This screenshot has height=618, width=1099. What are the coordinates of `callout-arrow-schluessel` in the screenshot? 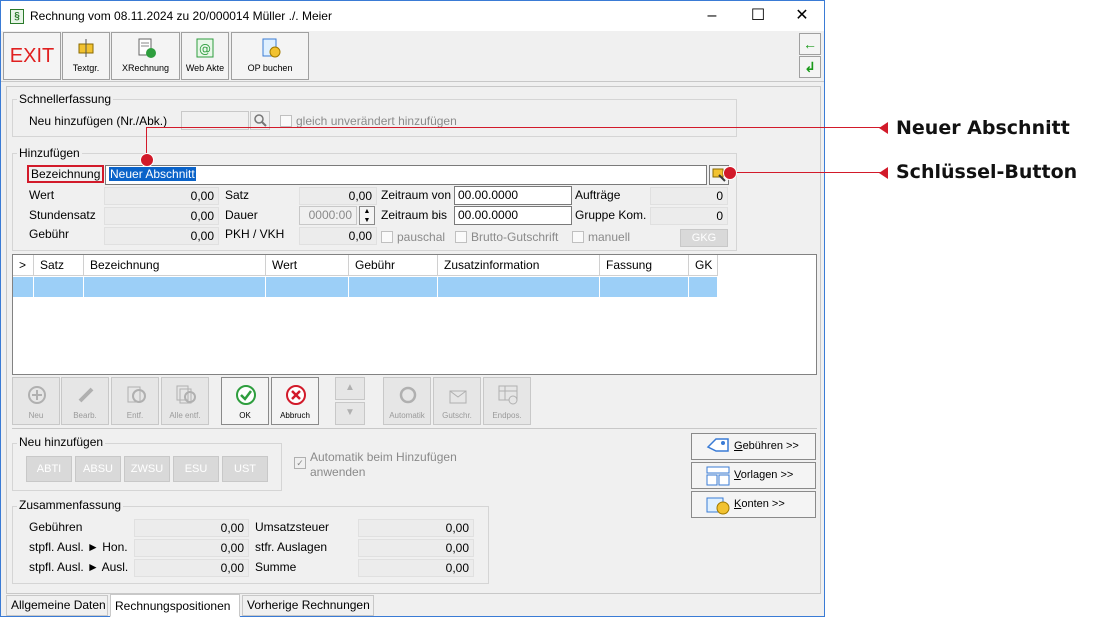 It's located at (883, 173).